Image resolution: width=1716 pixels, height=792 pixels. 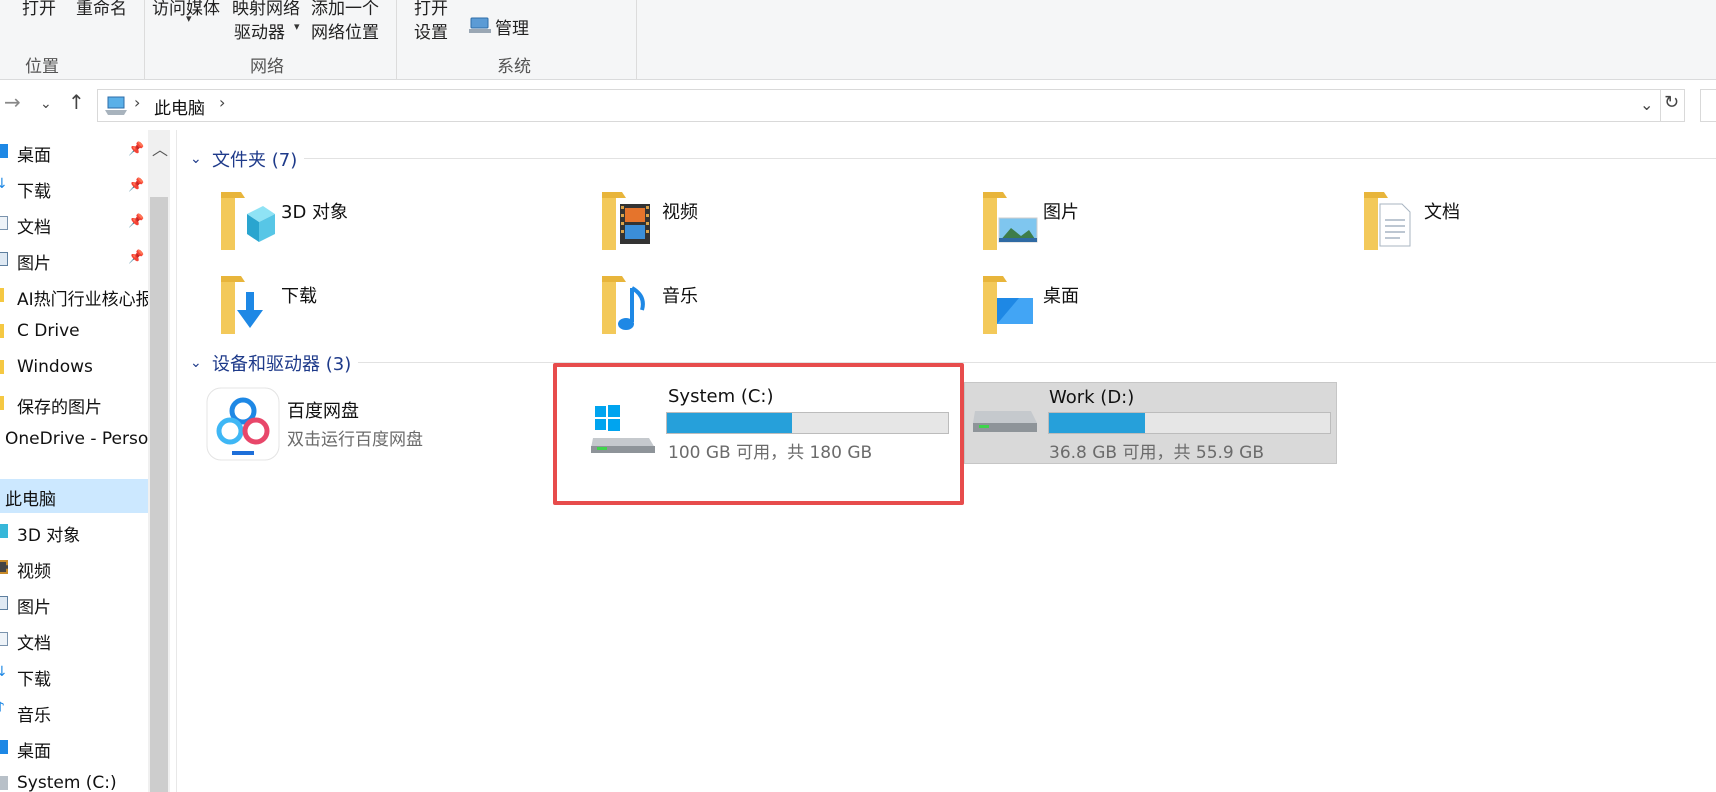 What do you see at coordinates (74, 604) in the screenshot?
I see `sidebar-item-pictures: 图片` at bounding box center [74, 604].